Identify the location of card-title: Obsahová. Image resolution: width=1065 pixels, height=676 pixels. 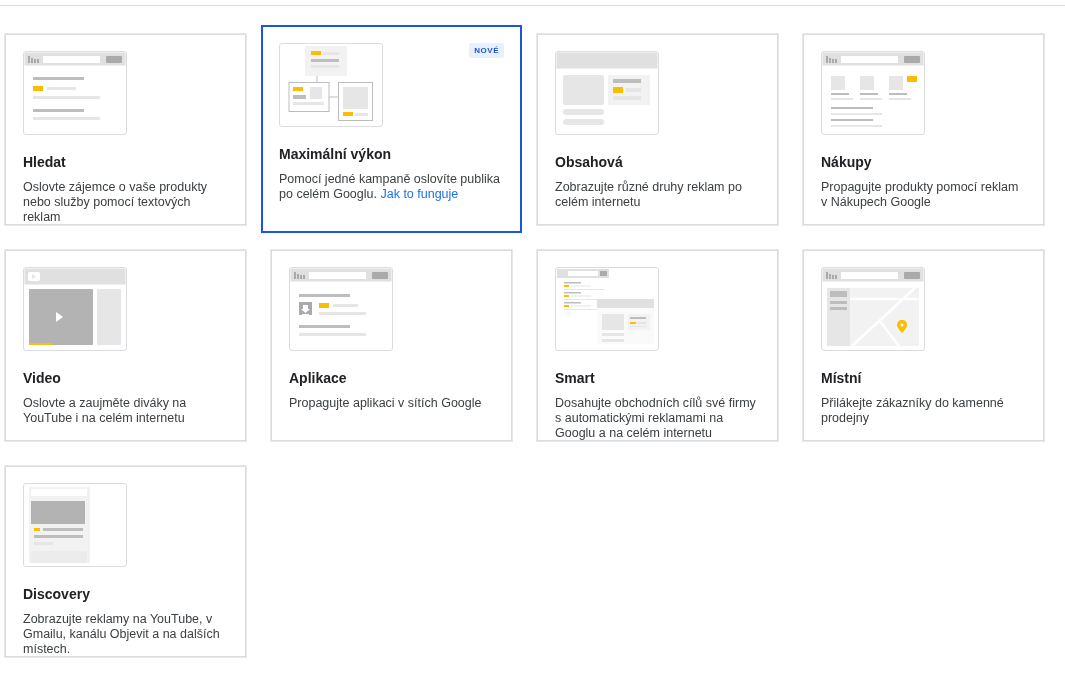
(589, 162).